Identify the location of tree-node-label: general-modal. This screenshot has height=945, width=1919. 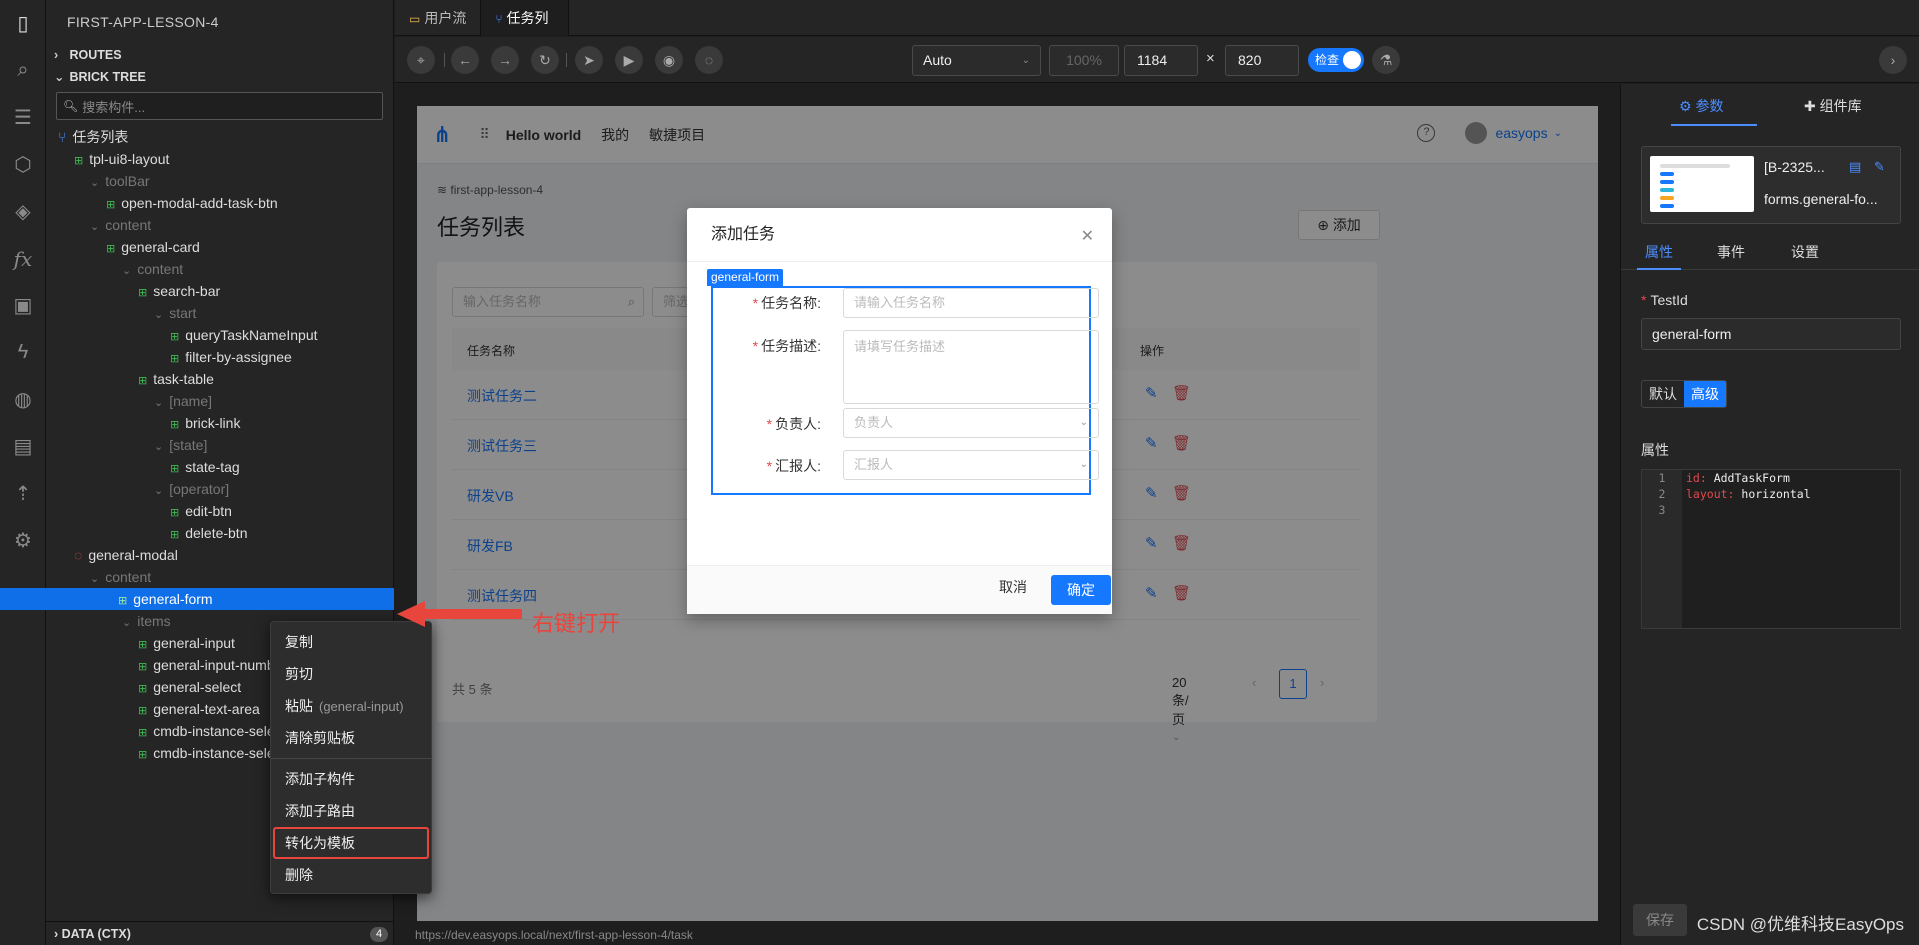
(133, 555).